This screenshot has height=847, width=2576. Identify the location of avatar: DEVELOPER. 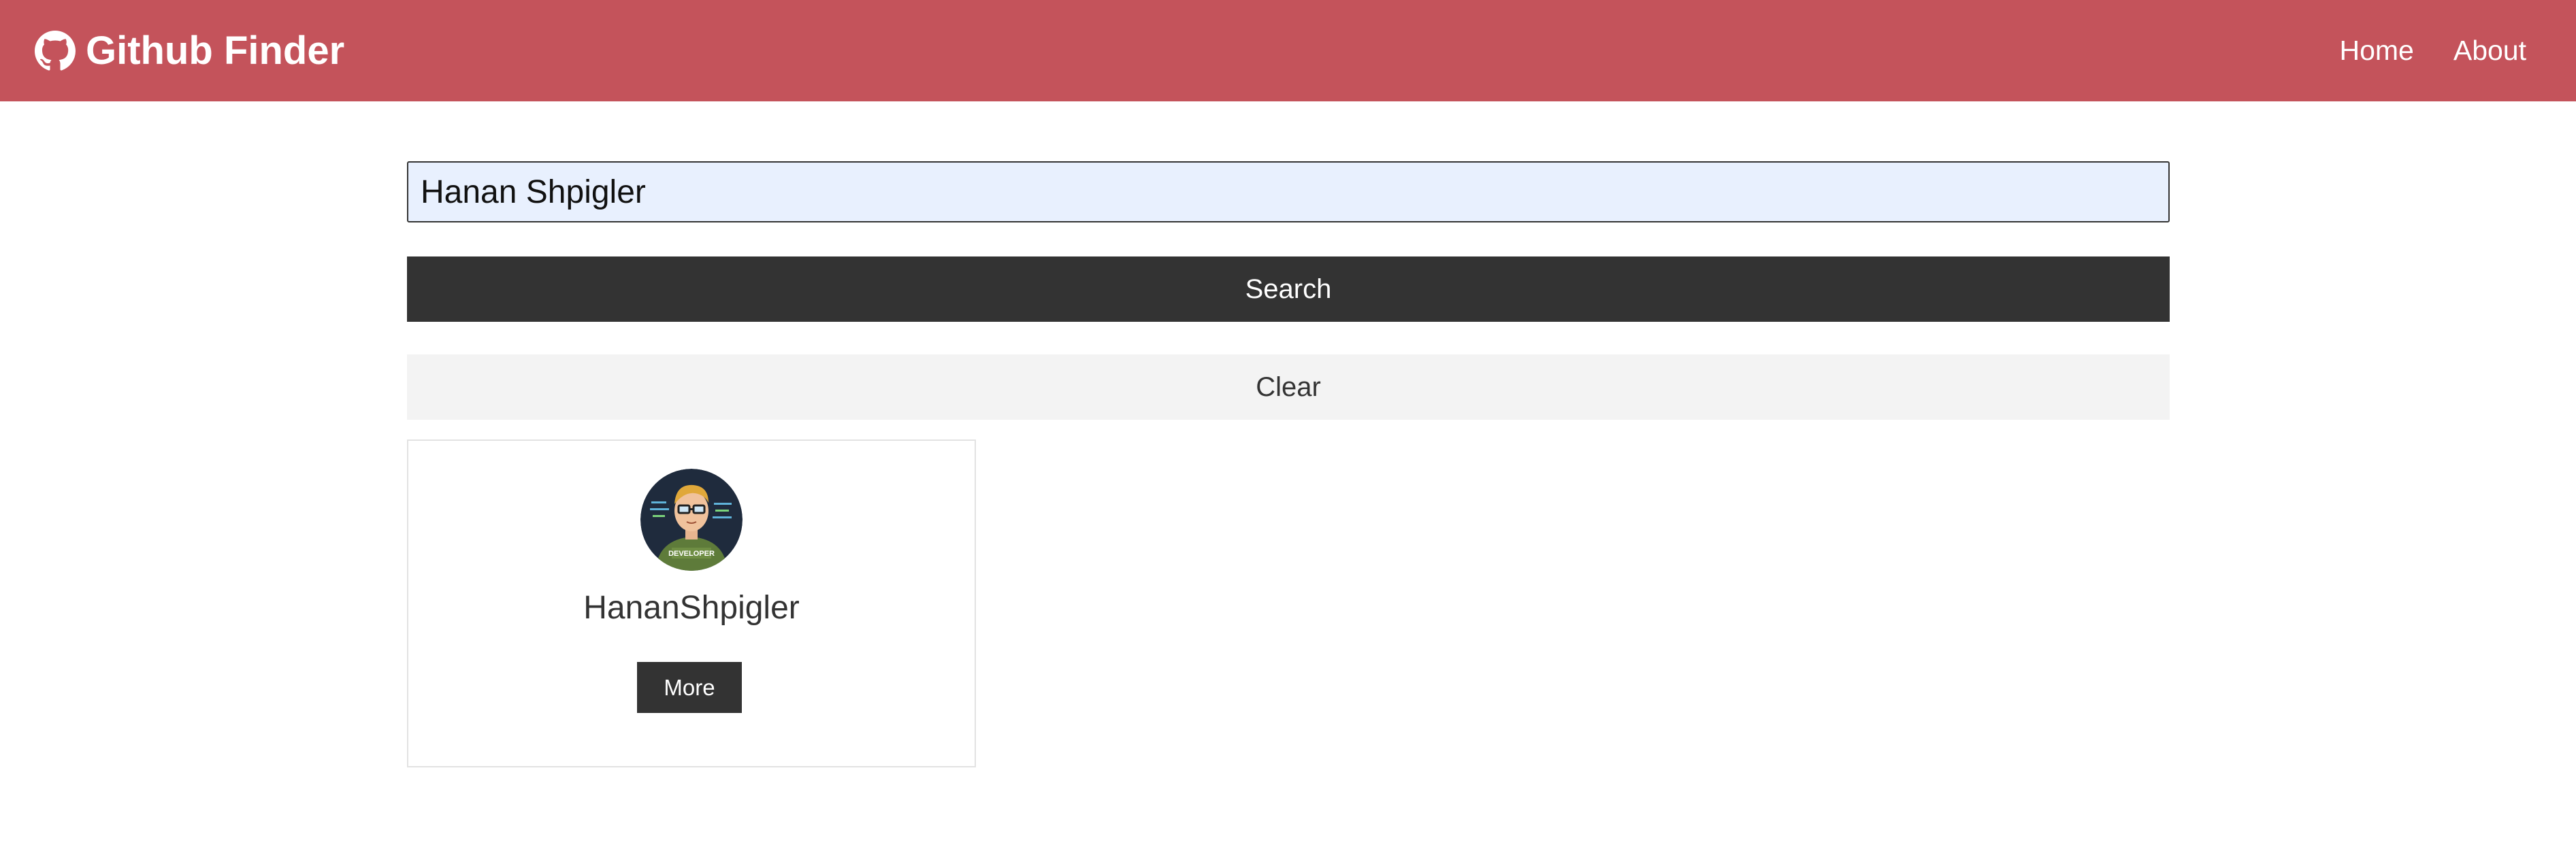
(691, 520).